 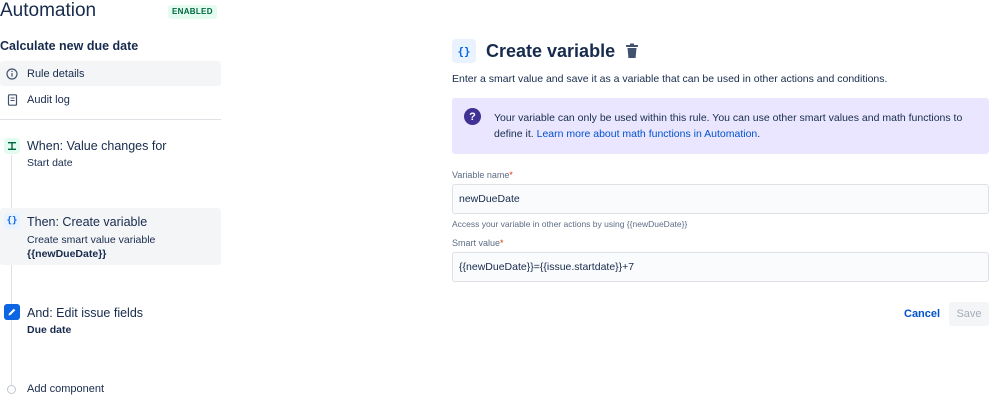 I want to click on add-component-dot-icon, so click(x=11, y=389).